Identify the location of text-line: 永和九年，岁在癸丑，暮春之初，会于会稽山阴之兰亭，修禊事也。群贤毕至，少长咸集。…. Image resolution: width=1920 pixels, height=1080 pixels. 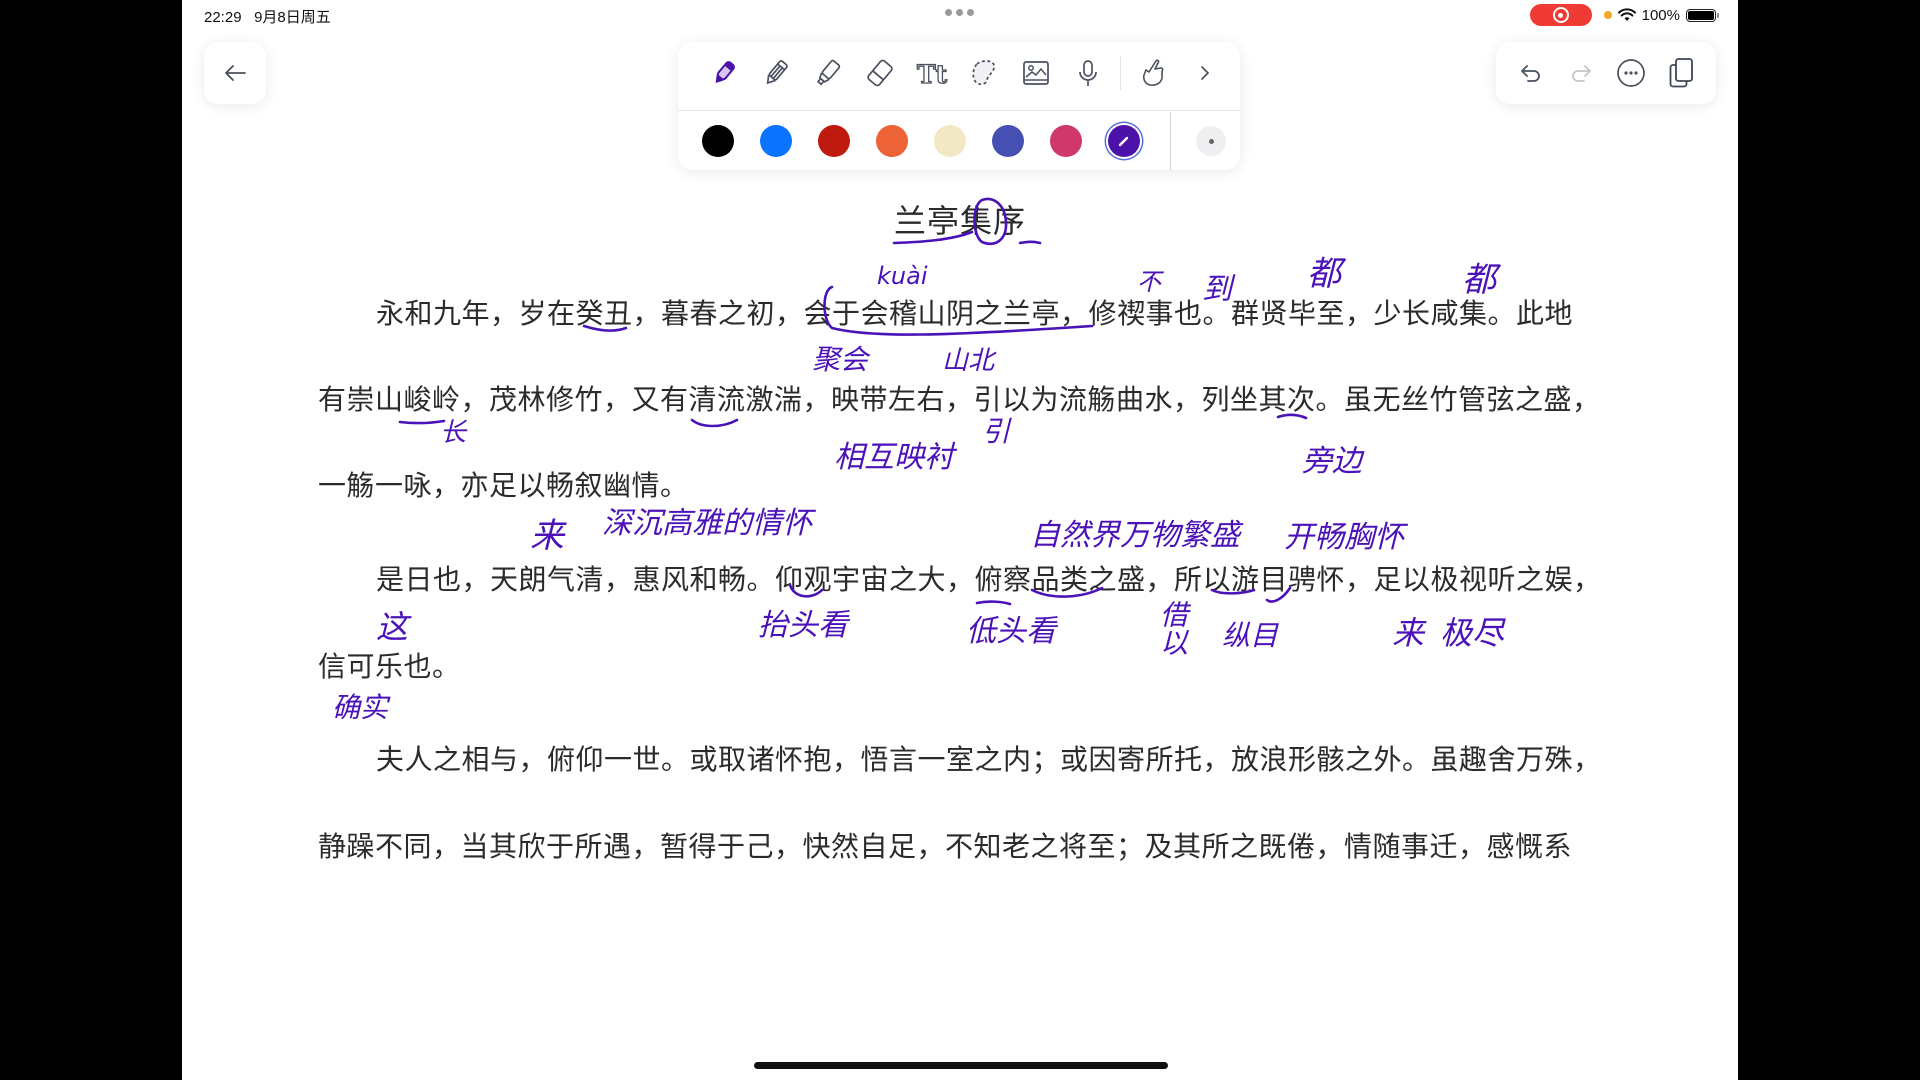
(975, 313).